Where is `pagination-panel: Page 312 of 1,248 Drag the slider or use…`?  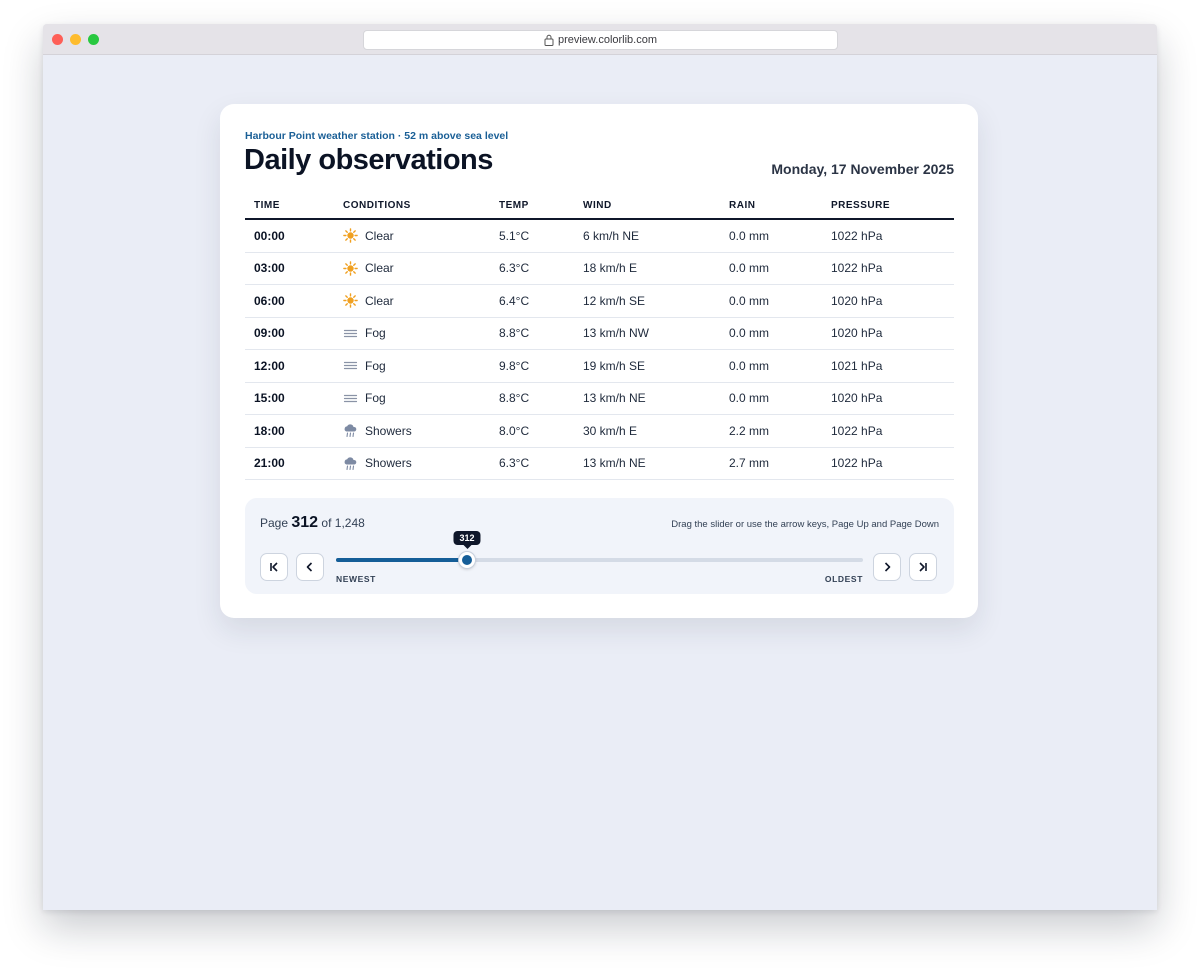 pagination-panel: Page 312 of 1,248 Drag the slider or use… is located at coordinates (599, 546).